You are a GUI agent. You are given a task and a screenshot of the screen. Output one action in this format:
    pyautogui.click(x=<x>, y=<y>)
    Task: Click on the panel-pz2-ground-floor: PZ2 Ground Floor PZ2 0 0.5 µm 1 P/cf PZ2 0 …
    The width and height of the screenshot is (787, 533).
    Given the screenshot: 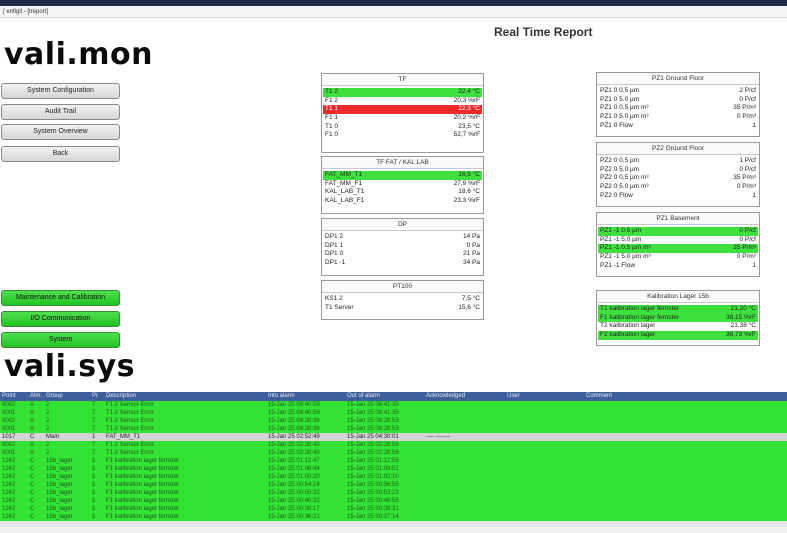 What is the action you would take?
    pyautogui.click(x=678, y=174)
    